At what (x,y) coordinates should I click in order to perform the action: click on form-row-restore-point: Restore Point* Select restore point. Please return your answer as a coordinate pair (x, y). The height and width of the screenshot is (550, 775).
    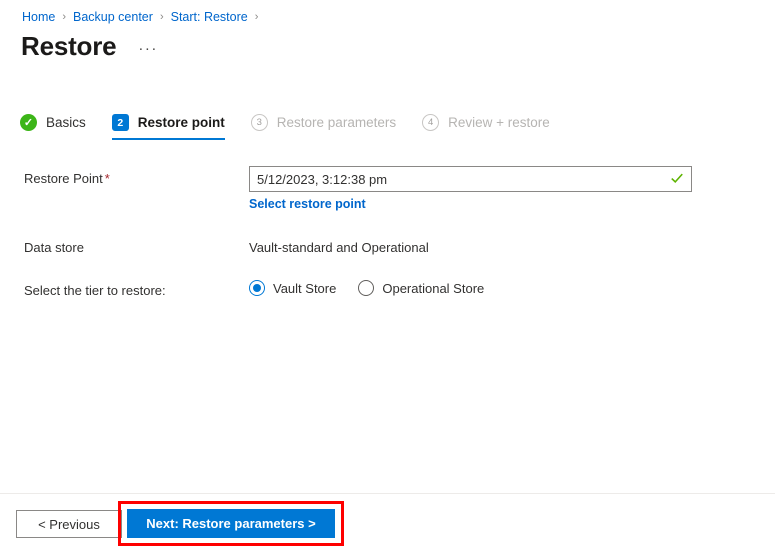
    Looking at the image, I should click on (387, 189).